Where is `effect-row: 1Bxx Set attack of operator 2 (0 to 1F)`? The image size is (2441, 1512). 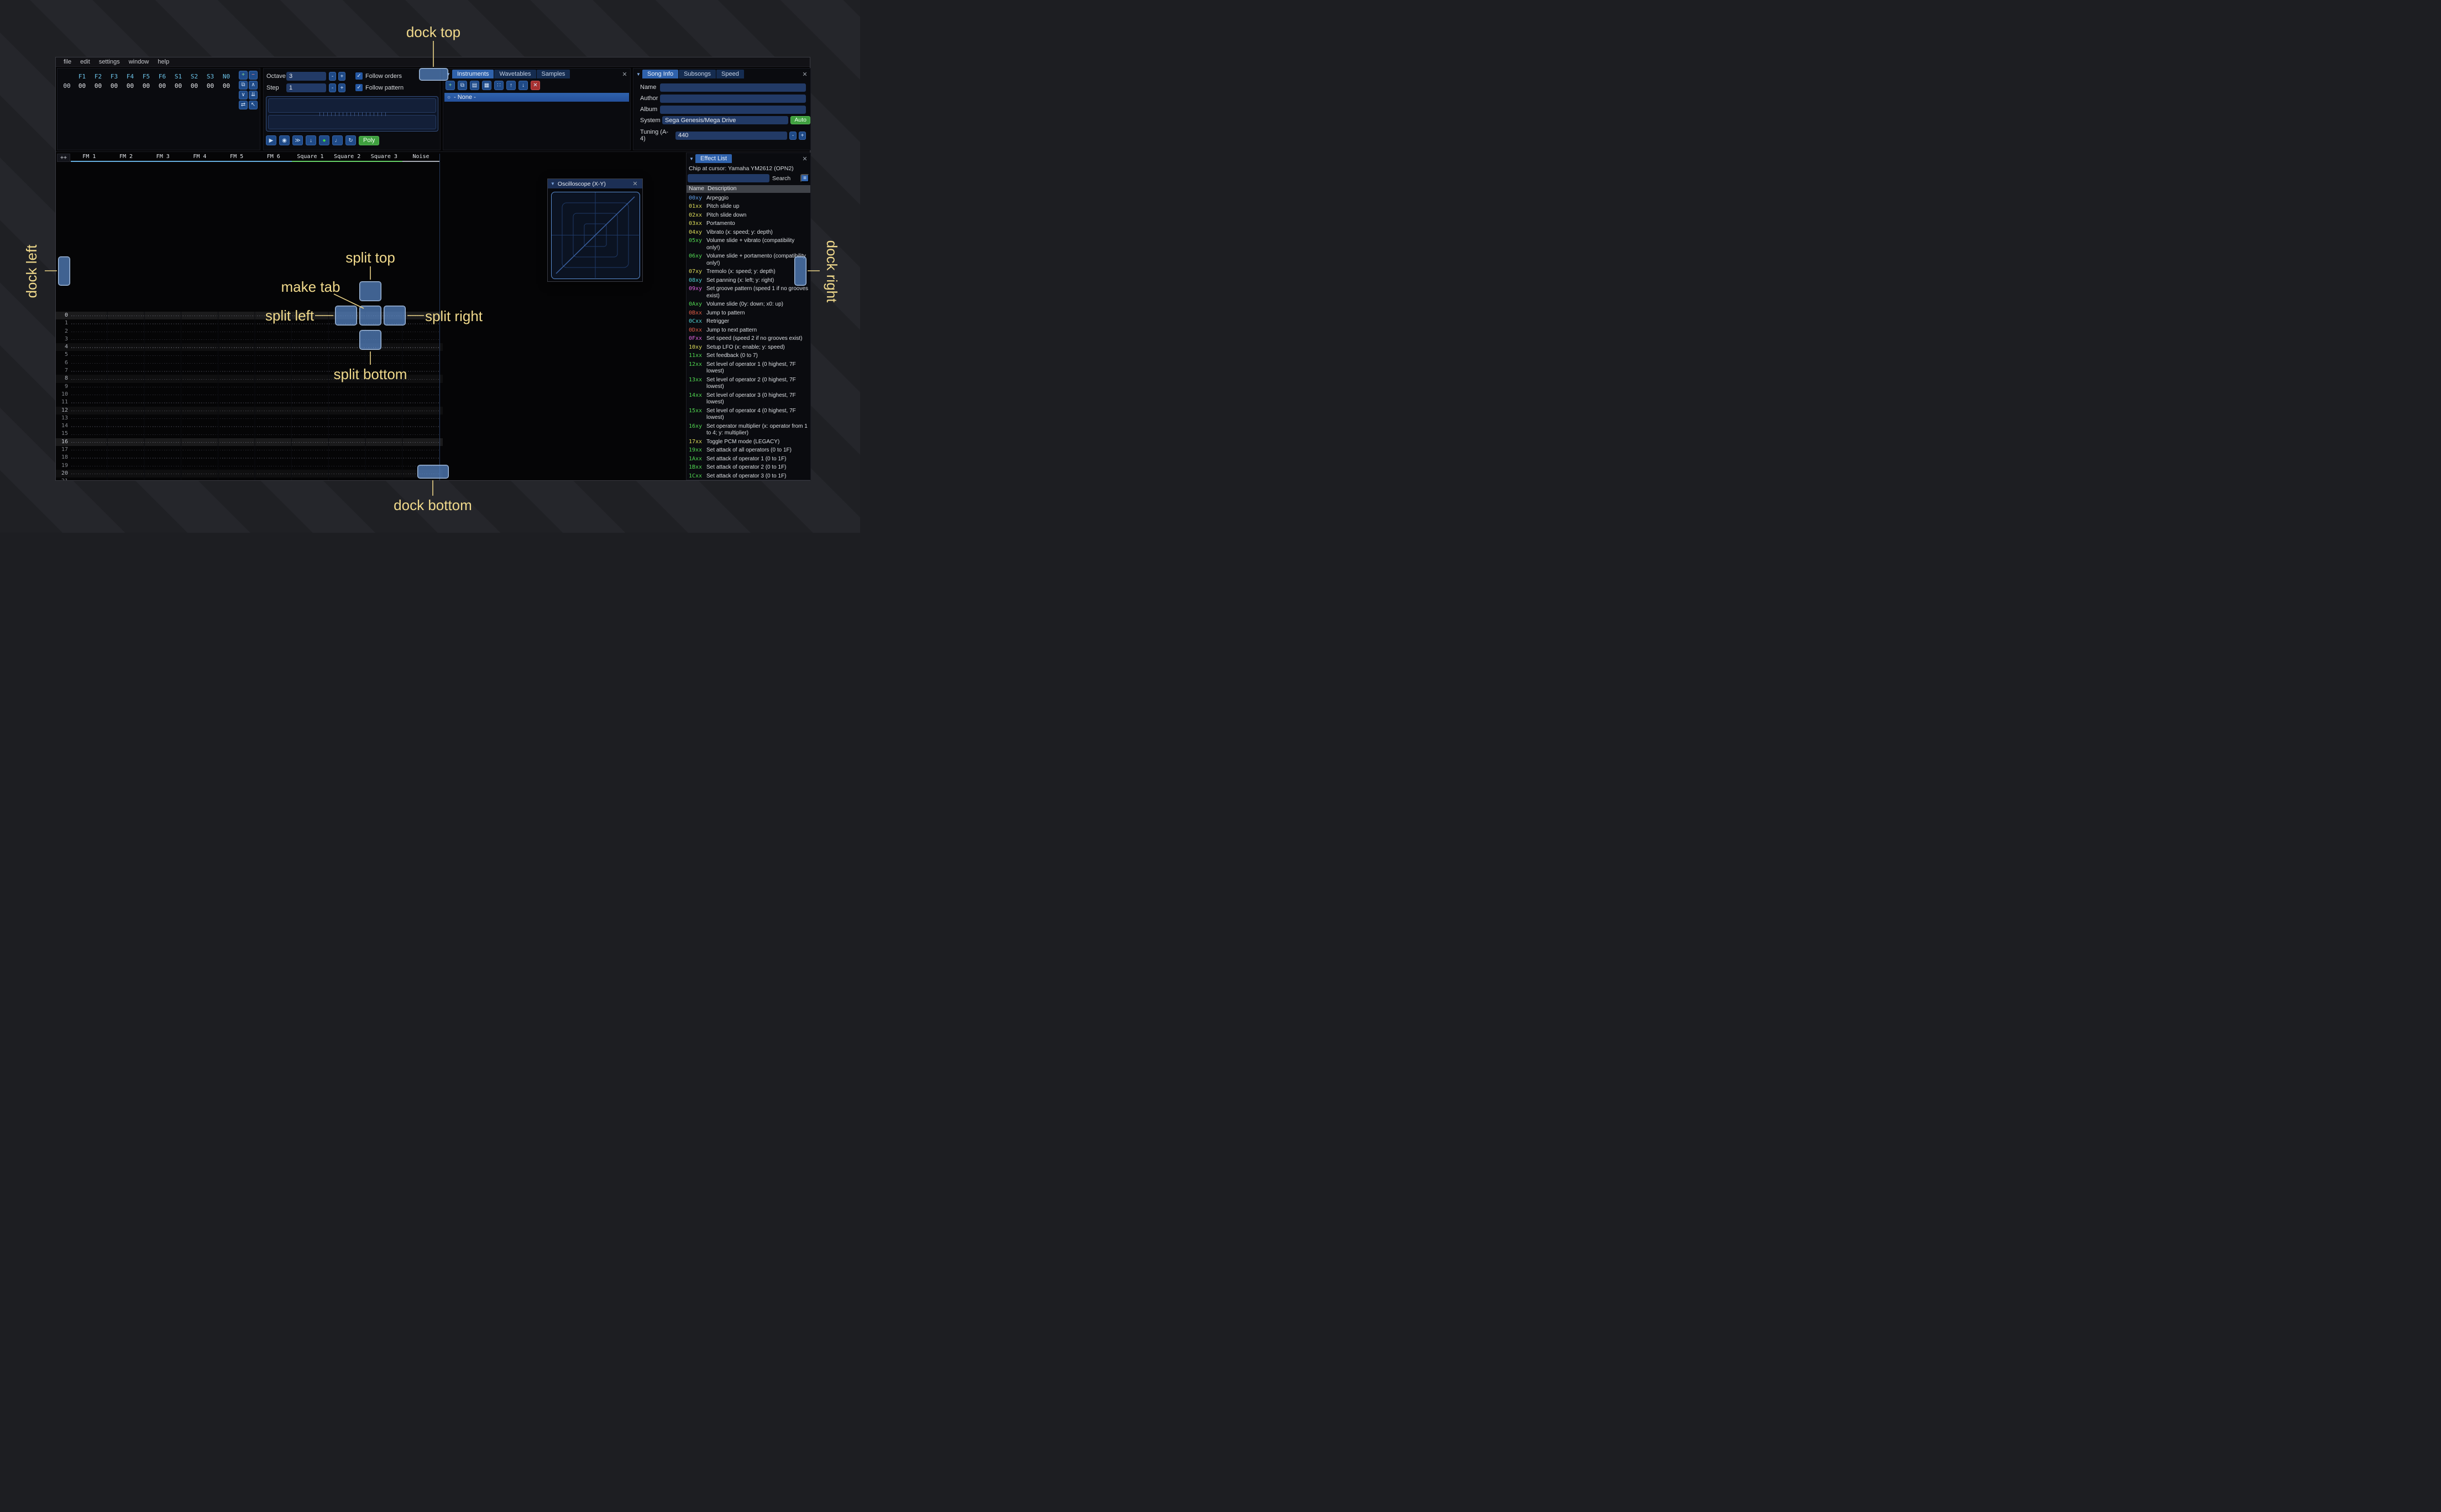 effect-row: 1Bxx Set attack of operator 2 (0 to 1F) is located at coordinates (748, 469).